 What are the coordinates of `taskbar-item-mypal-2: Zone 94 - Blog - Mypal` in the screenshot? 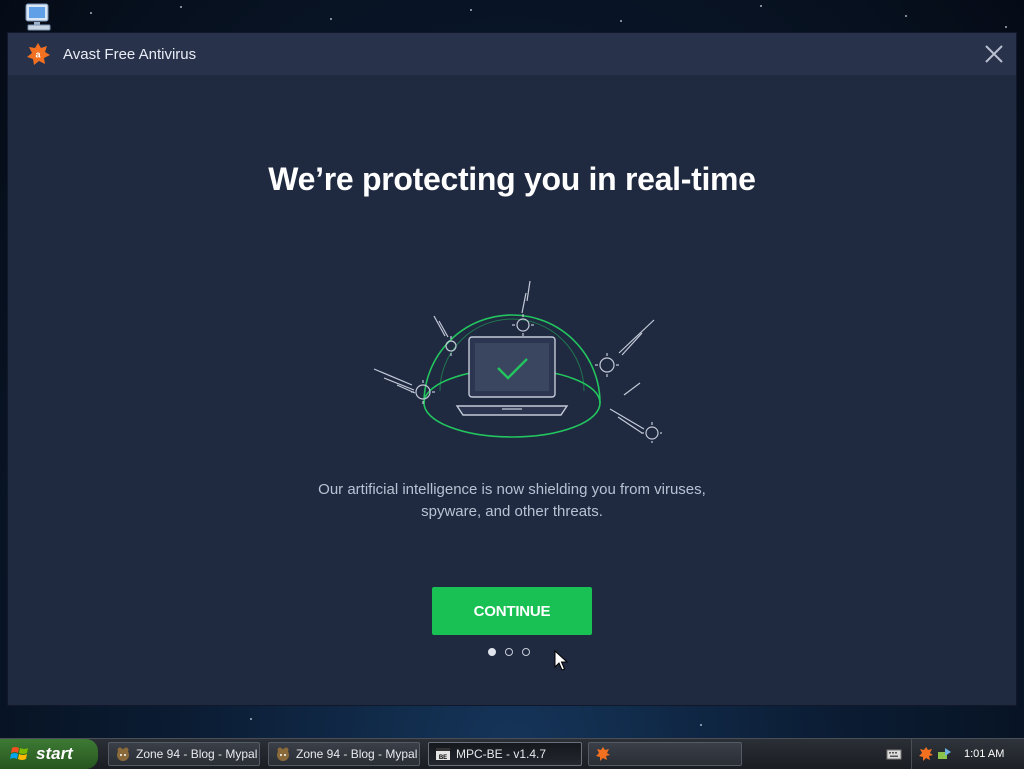 It's located at (344, 754).